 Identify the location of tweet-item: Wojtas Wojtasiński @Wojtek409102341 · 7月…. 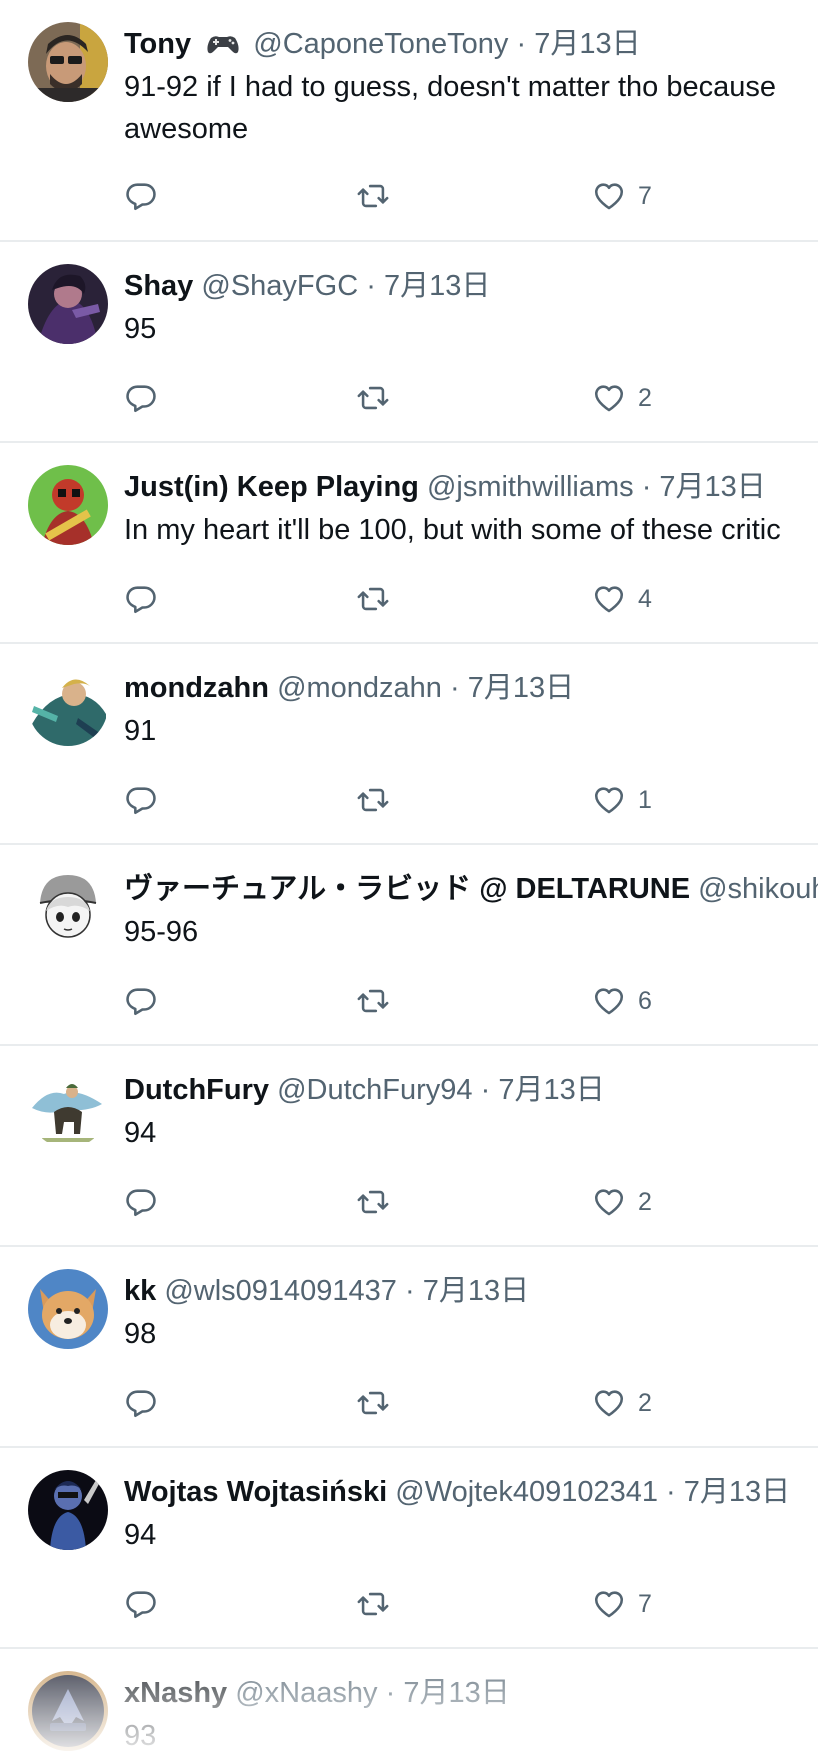
(409, 1548).